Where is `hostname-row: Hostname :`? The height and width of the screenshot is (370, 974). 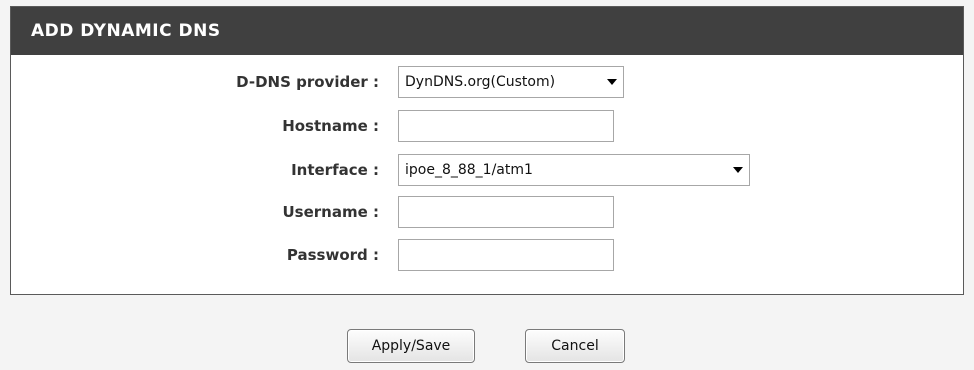
hostname-row: Hostname : is located at coordinates (487, 126).